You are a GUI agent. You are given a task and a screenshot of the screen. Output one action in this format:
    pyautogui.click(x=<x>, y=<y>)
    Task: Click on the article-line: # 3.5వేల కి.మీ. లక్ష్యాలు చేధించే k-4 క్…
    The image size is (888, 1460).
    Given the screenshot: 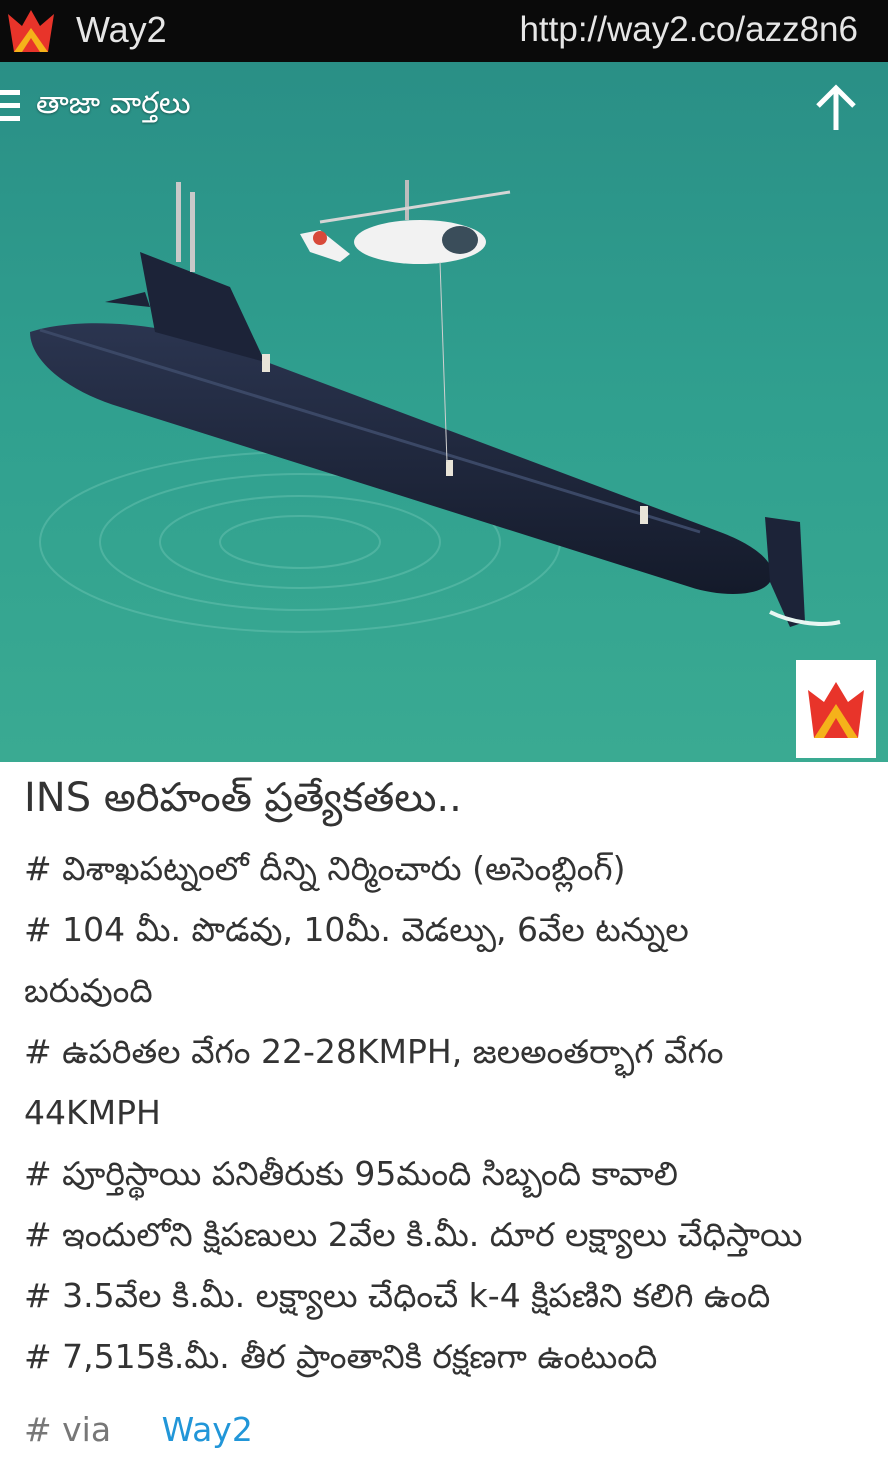 What is the action you would take?
    pyautogui.click(x=397, y=1295)
    